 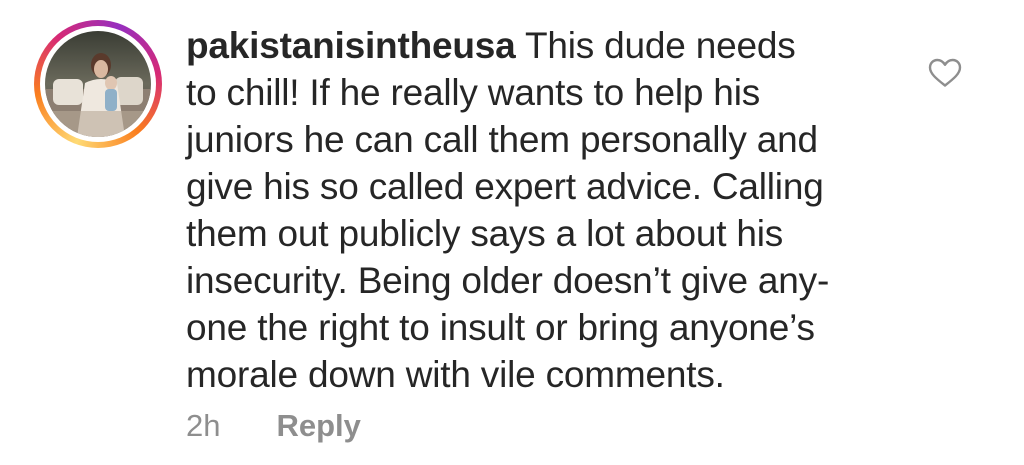 I want to click on comment-text-line-2: to chill! If he really wants to help his, so click(x=473, y=92).